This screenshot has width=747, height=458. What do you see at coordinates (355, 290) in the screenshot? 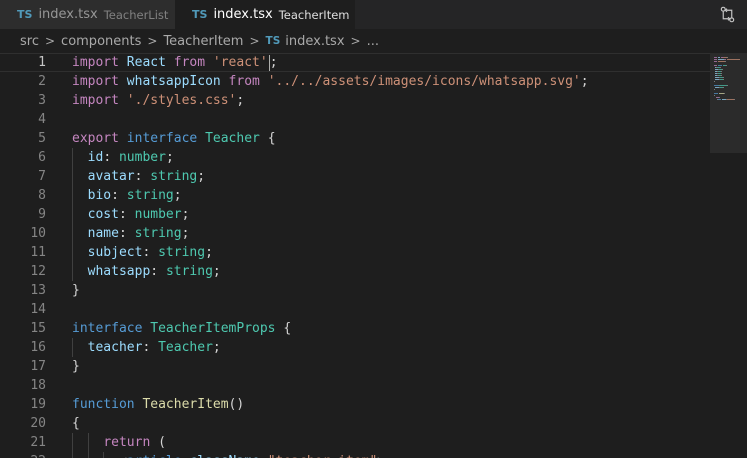
I see `code-line: 13}` at bounding box center [355, 290].